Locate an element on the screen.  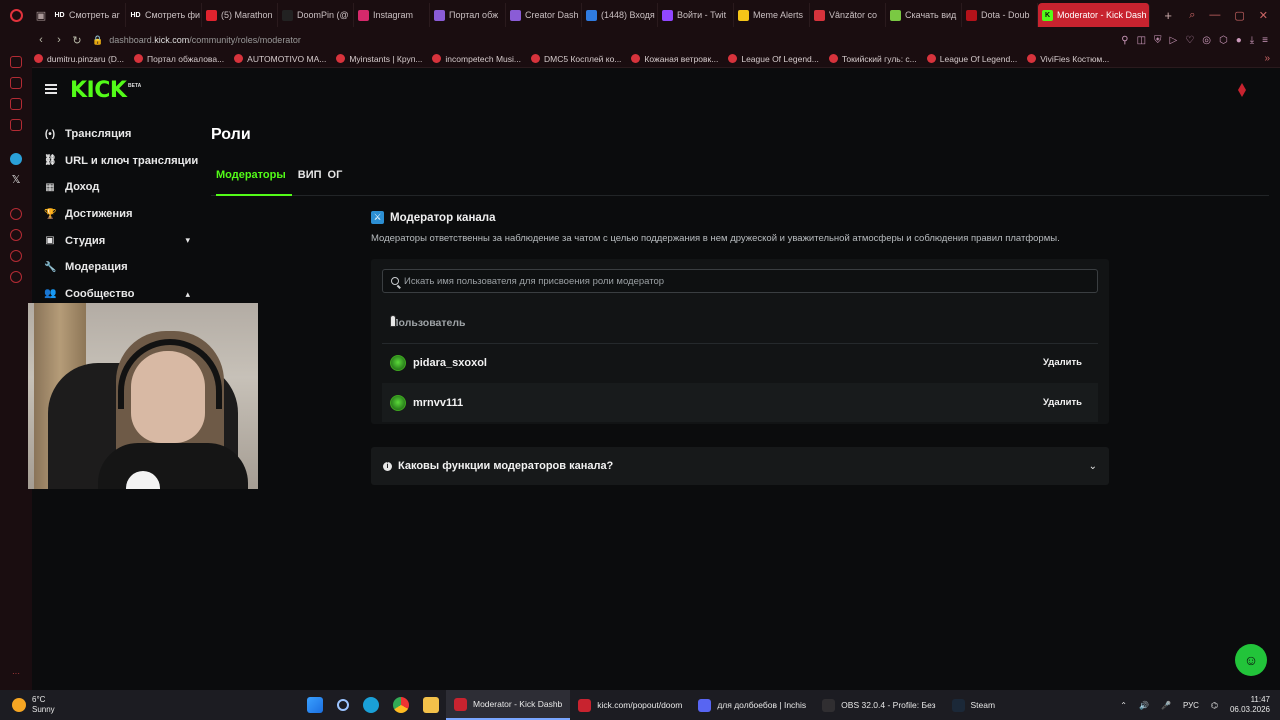
speed-dial-icon: ◎ is located at coordinates (1206, 40).